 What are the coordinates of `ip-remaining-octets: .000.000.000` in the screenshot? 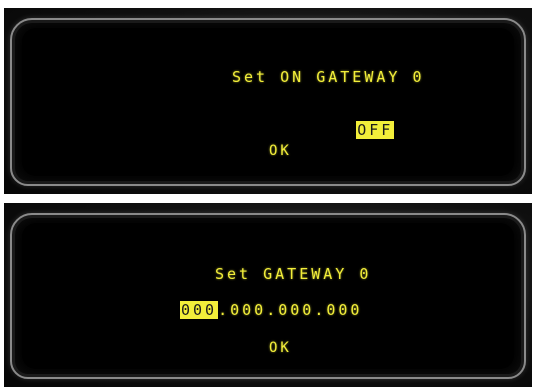 It's located at (290, 310).